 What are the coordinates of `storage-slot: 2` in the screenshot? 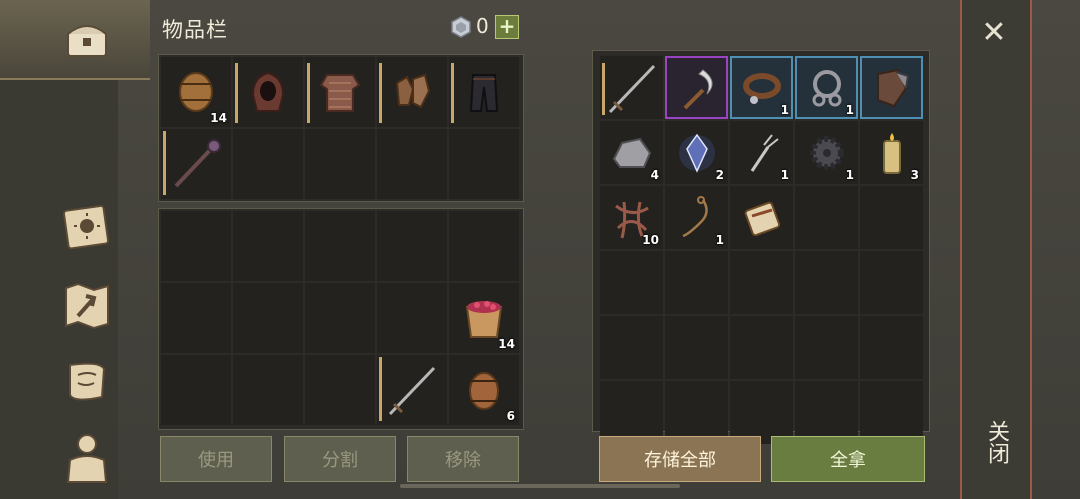 It's located at (696, 152).